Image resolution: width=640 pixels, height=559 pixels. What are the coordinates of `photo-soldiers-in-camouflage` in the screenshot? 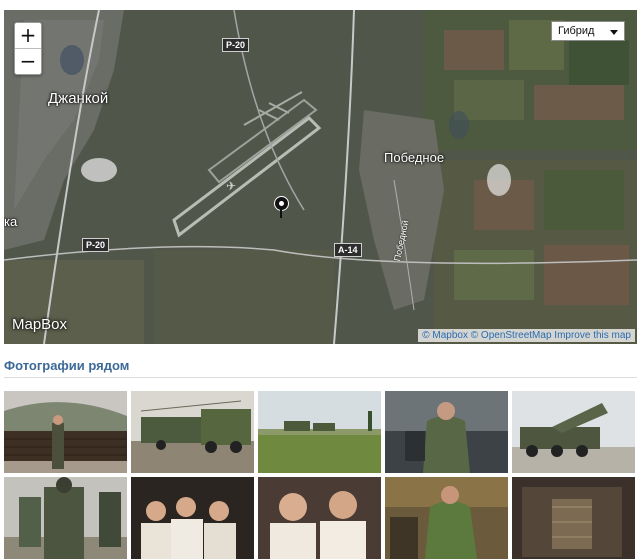 It's located at (65, 518).